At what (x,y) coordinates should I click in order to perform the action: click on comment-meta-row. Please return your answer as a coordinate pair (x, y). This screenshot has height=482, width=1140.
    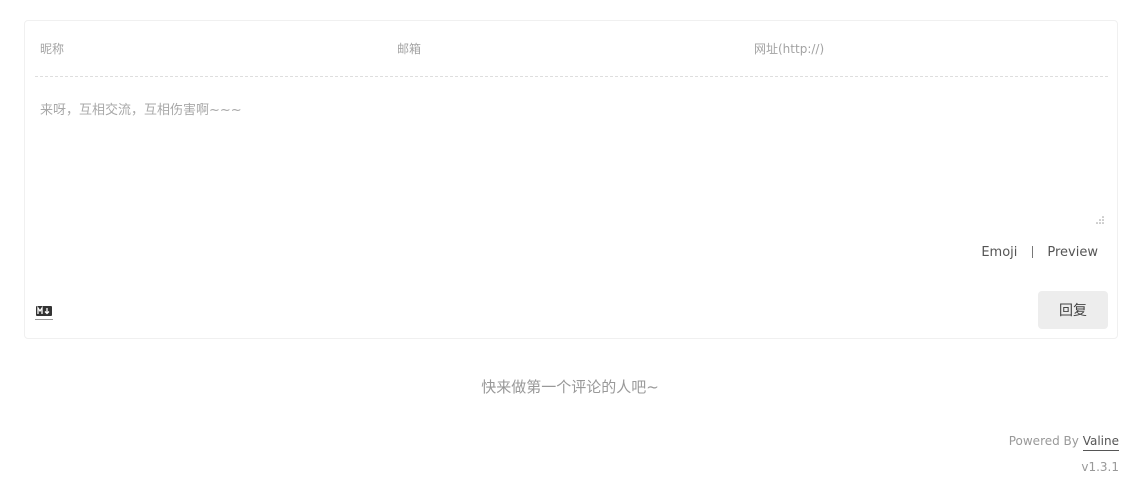
    Looking at the image, I should click on (571, 49).